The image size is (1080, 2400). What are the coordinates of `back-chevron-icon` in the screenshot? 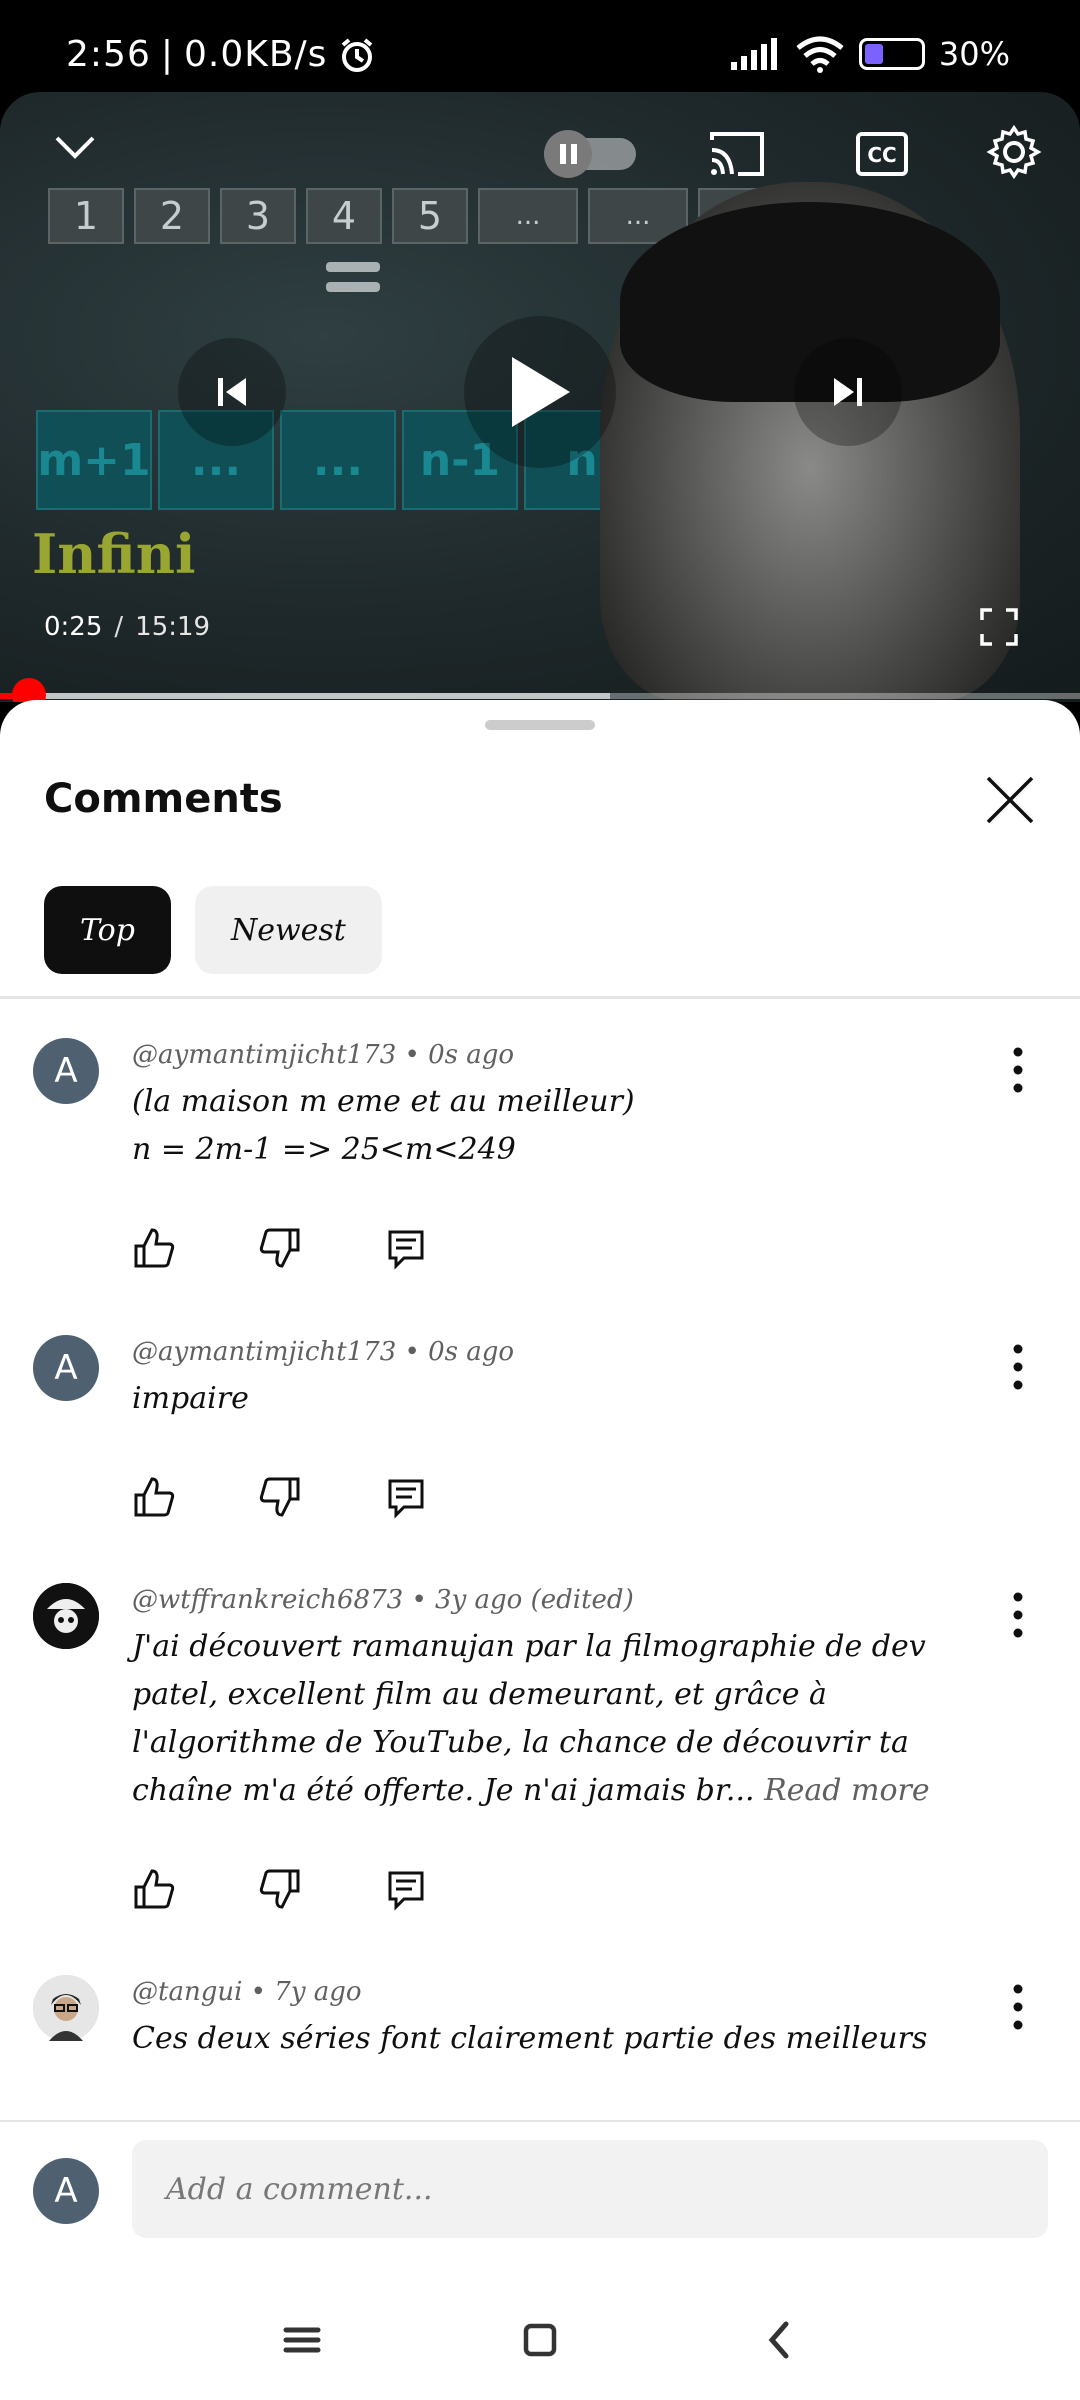 It's located at (778, 2340).